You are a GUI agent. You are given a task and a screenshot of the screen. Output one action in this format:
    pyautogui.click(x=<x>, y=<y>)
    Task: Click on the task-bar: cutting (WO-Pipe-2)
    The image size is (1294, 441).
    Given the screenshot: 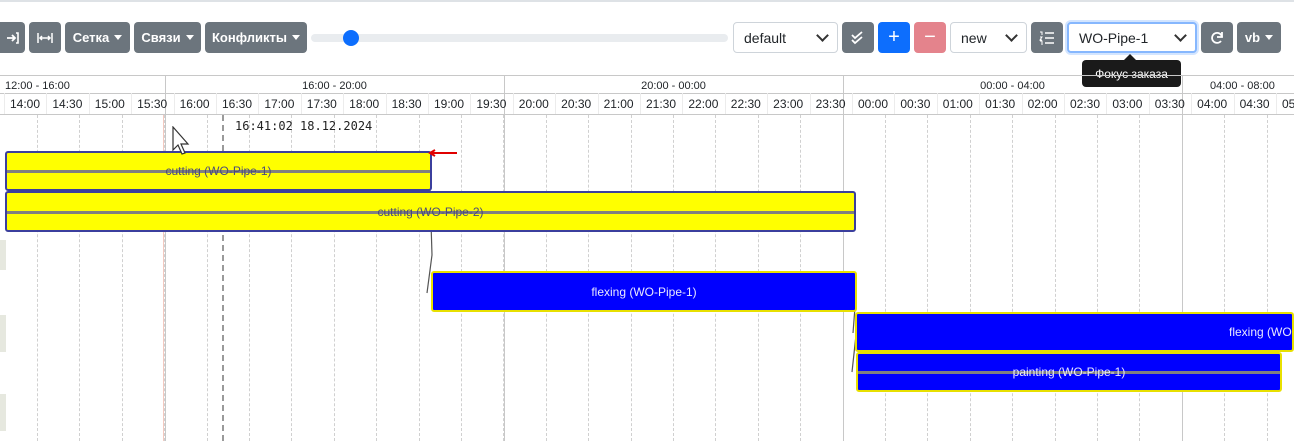 What is the action you would take?
    pyautogui.click(x=430, y=211)
    